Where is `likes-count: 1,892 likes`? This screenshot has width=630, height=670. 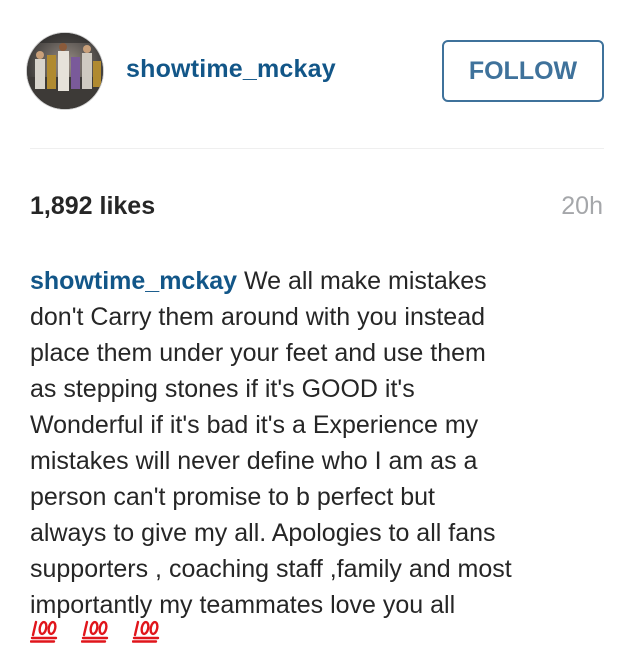
likes-count: 1,892 likes is located at coordinates (92, 206).